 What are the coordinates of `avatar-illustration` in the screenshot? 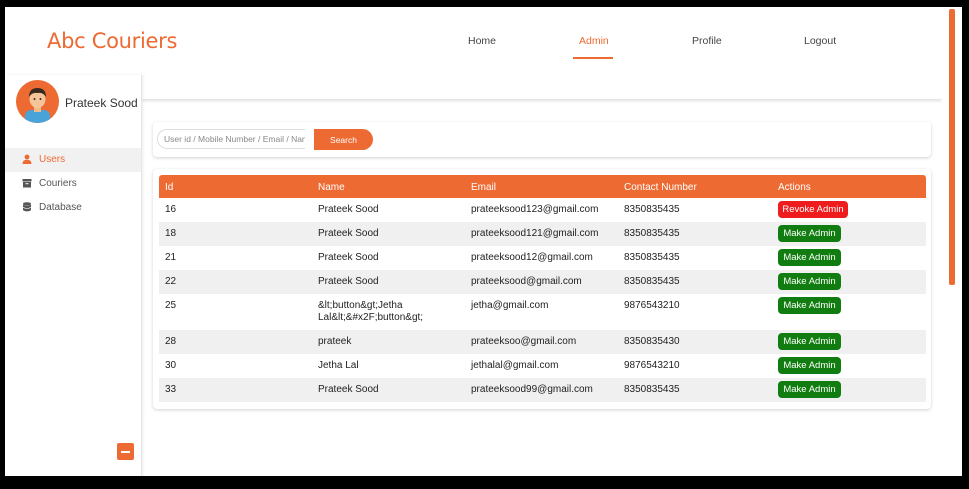 It's located at (37, 105).